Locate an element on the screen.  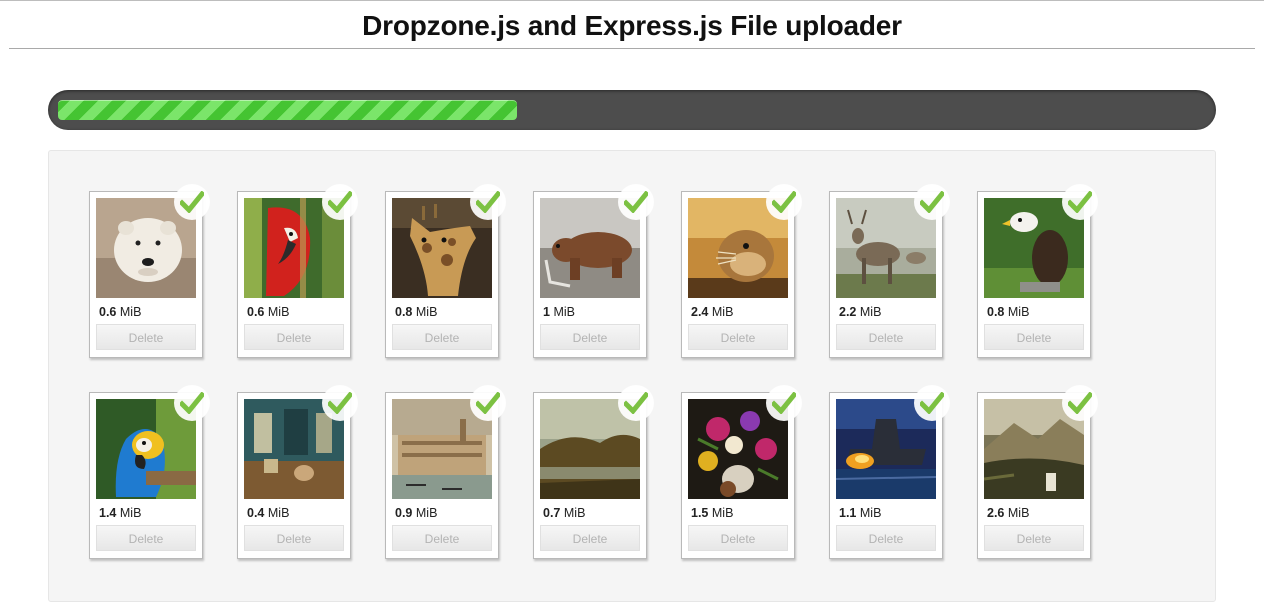
file-size: 0.9 MiB is located at coordinates (416, 513).